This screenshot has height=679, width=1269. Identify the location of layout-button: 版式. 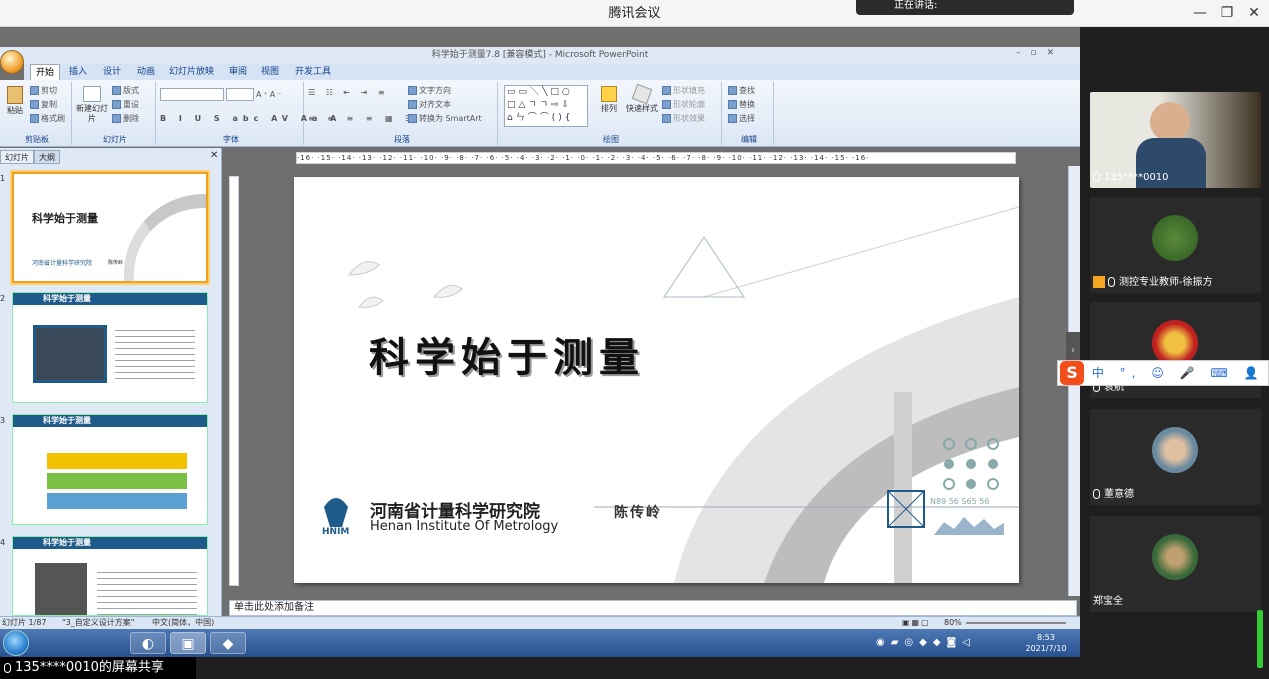
(125, 90).